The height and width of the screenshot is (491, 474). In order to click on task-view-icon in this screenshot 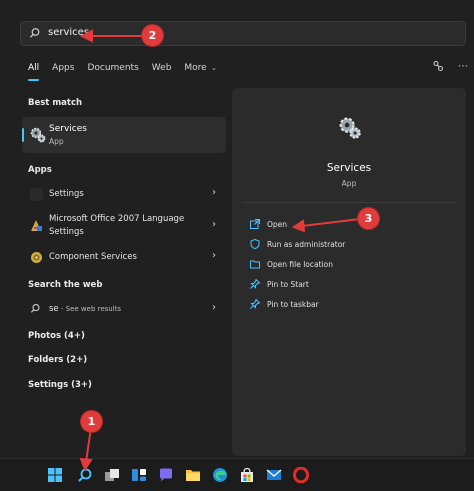, I will do `click(112, 475)`.